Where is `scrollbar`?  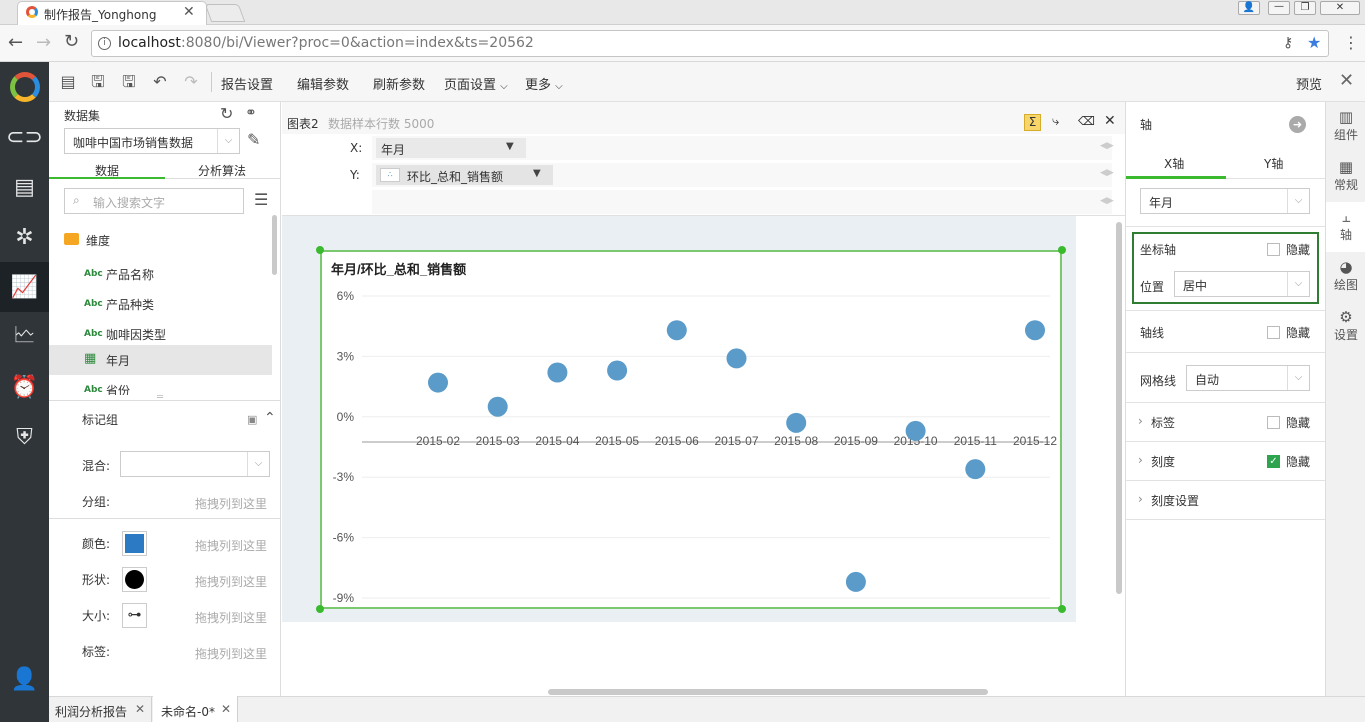
scrollbar is located at coordinates (274, 245).